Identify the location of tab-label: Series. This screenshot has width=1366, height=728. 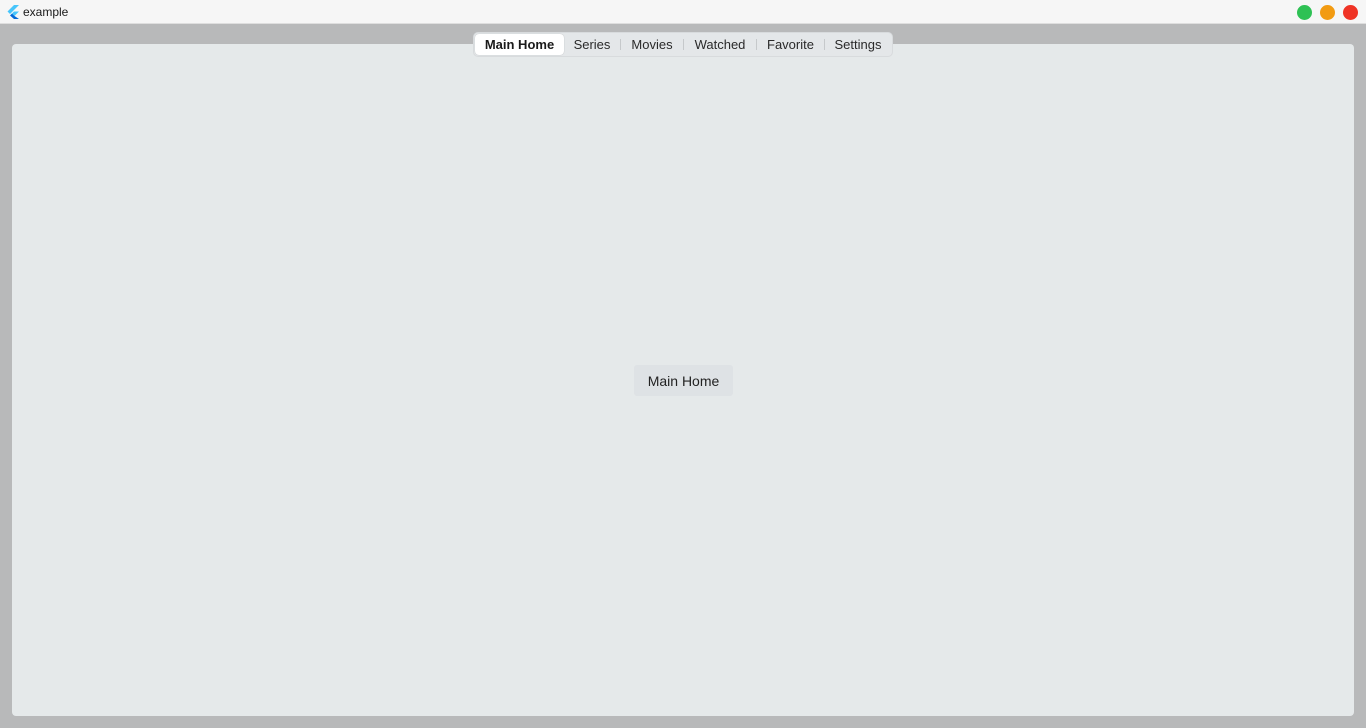
(592, 44).